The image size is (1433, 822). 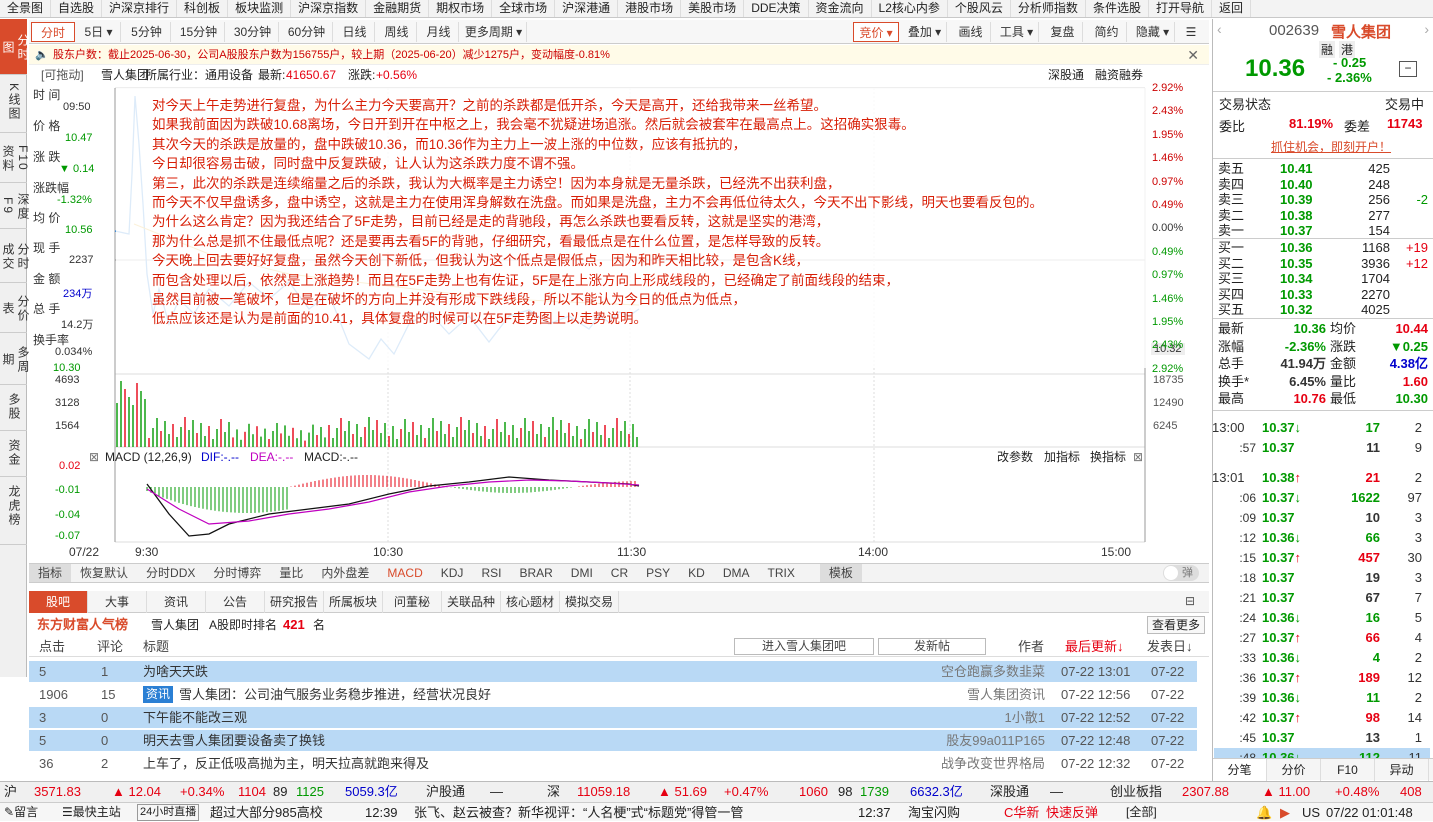 I want to click on menu-item: 板块监测, so click(x=260, y=8).